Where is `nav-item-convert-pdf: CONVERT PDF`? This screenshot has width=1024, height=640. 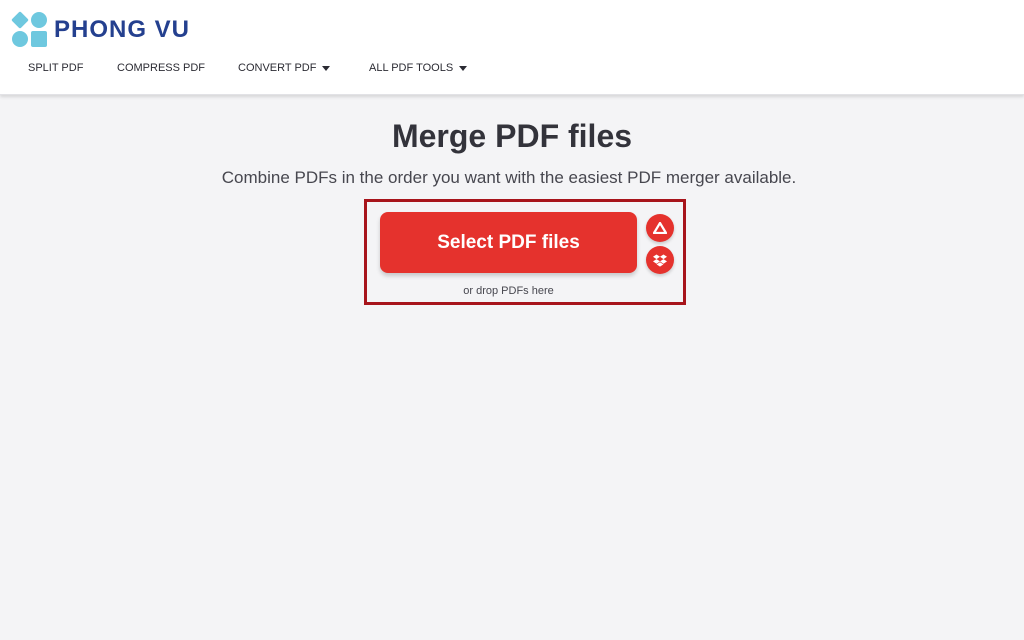
nav-item-convert-pdf: CONVERT PDF is located at coordinates (284, 68).